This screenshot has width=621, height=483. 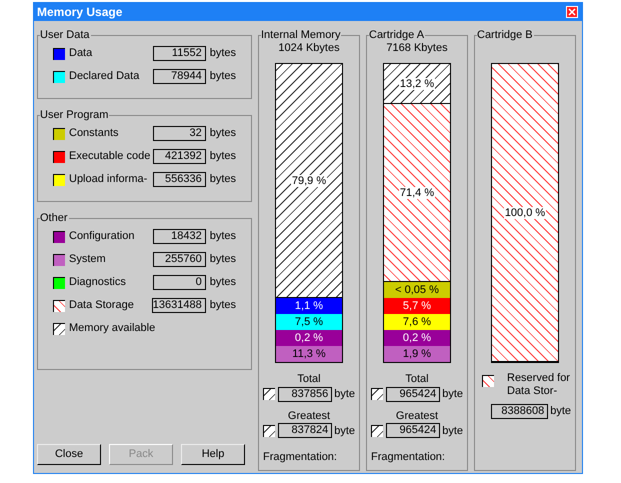 What do you see at coordinates (102, 306) in the screenshot?
I see `legend-label: Data Storage` at bounding box center [102, 306].